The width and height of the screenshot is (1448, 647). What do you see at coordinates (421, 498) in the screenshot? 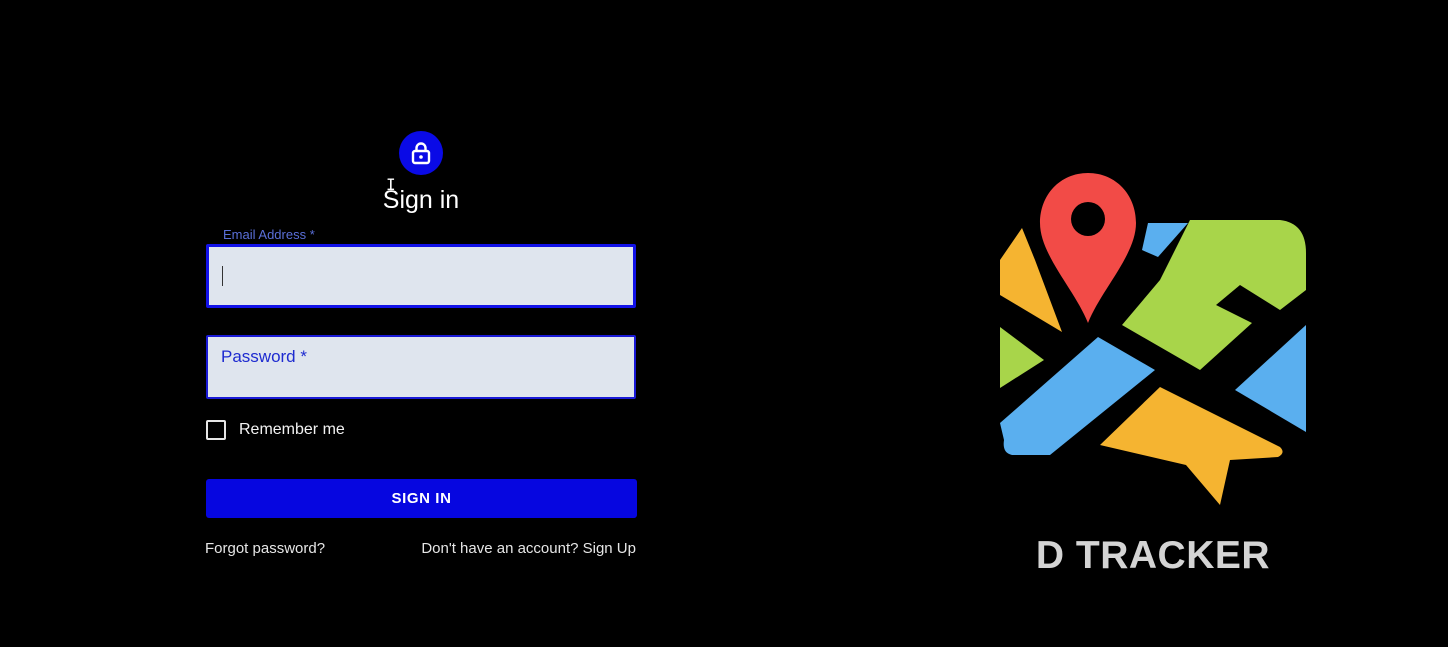
I see `sign-in-button: SIGN IN` at bounding box center [421, 498].